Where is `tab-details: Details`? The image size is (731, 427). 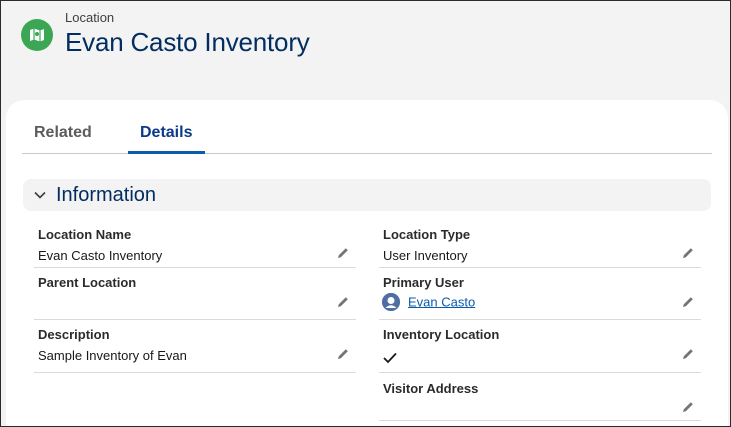
tab-details: Details is located at coordinates (166, 133).